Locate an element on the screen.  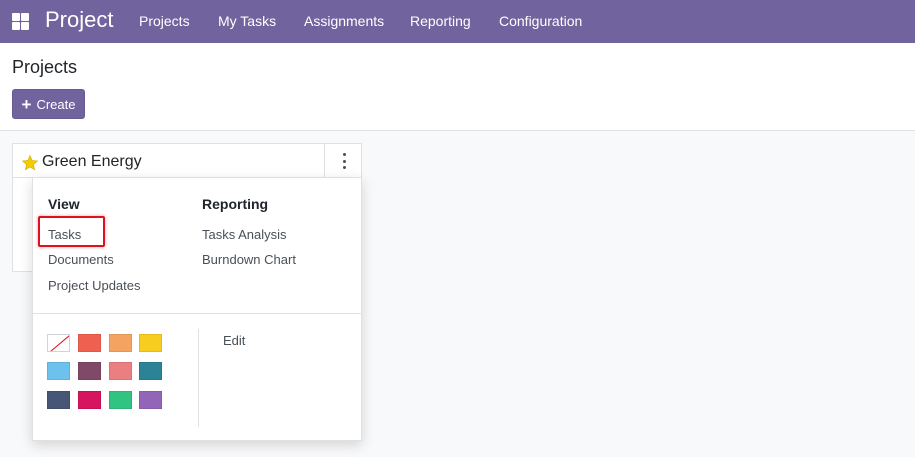
menu-item-burndown-chart: Burndown Chart is located at coordinates (249, 260).